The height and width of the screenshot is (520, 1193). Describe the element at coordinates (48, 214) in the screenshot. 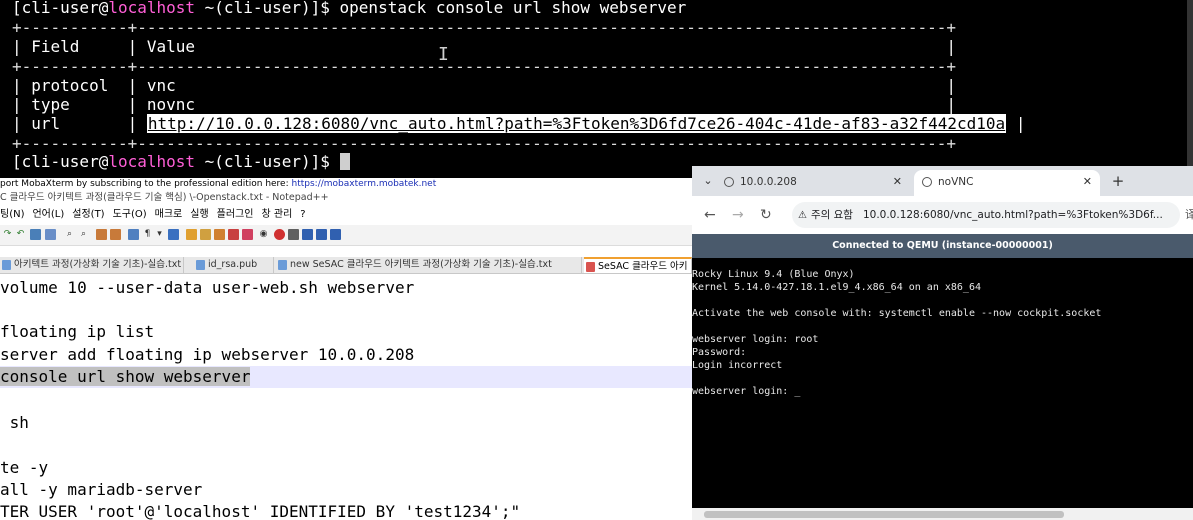

I see `menu-item: 언어(L)` at that location.